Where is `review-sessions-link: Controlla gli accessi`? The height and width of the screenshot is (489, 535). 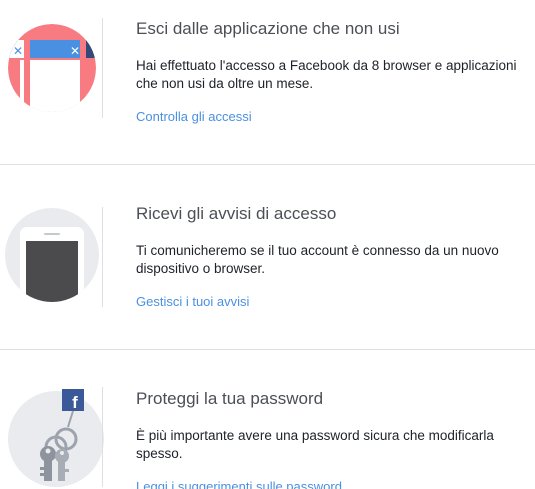
review-sessions-link: Controlla gli accessi is located at coordinates (194, 116).